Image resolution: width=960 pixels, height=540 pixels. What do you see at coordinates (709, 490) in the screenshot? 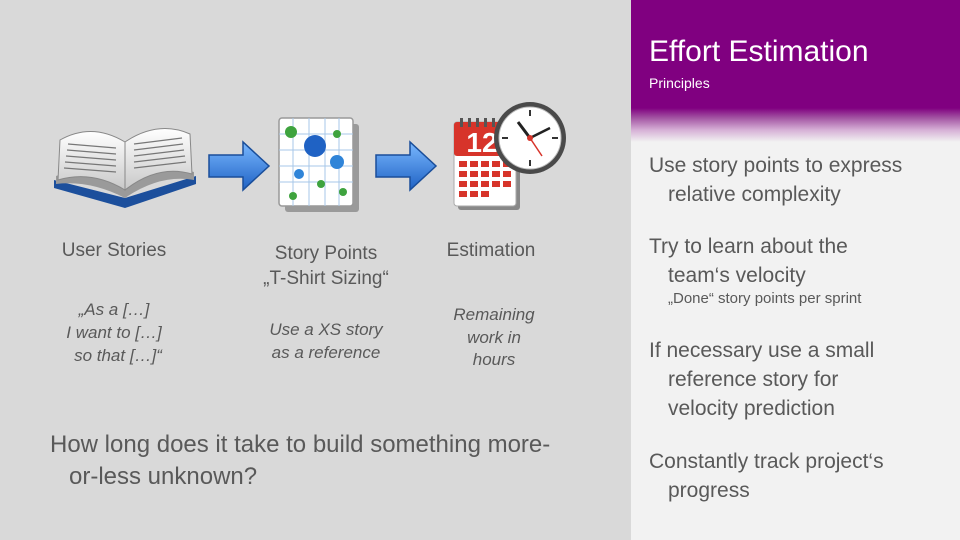
I see `bullet-line: progress` at bounding box center [709, 490].